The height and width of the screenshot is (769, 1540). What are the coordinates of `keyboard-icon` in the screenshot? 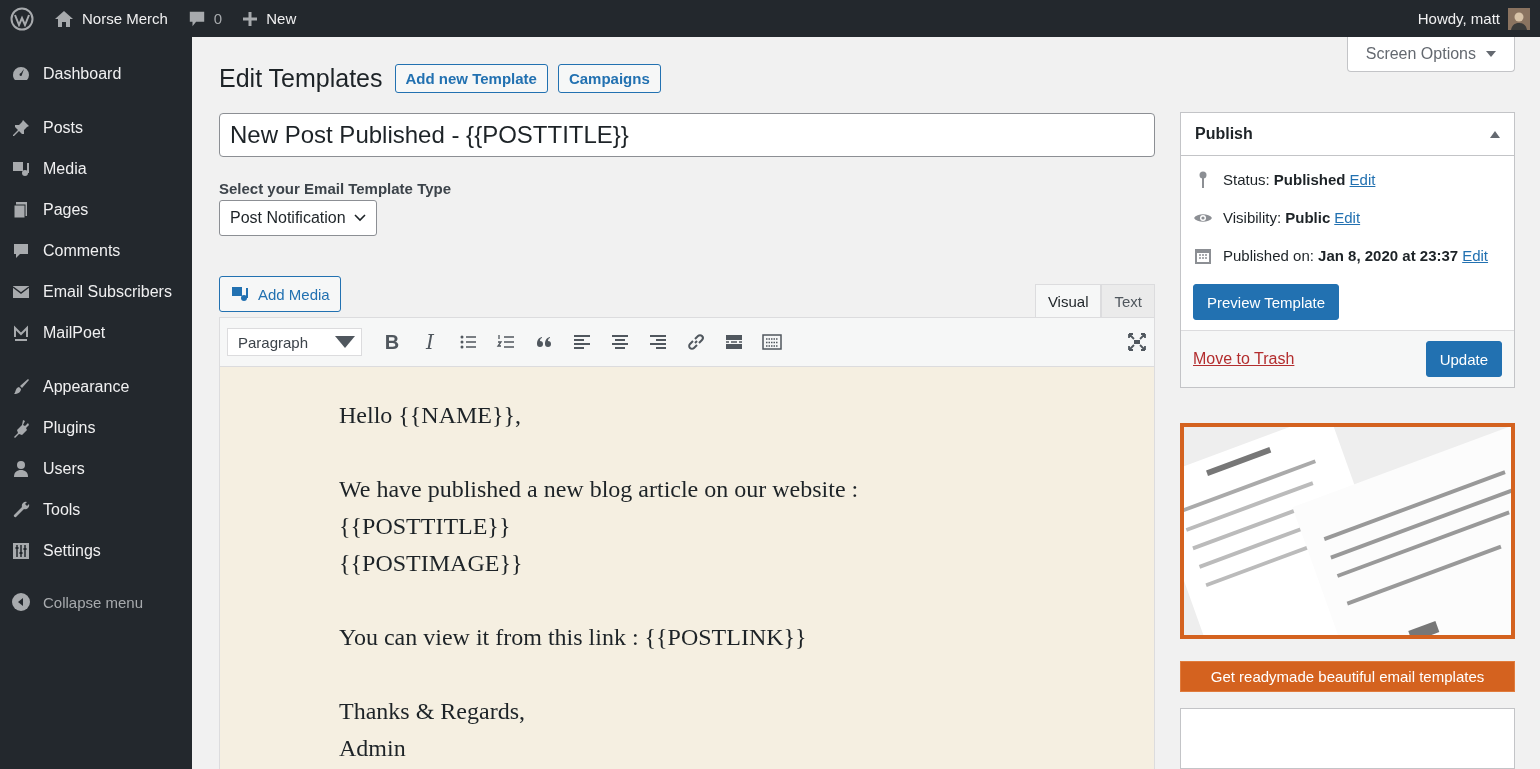 It's located at (772, 342).